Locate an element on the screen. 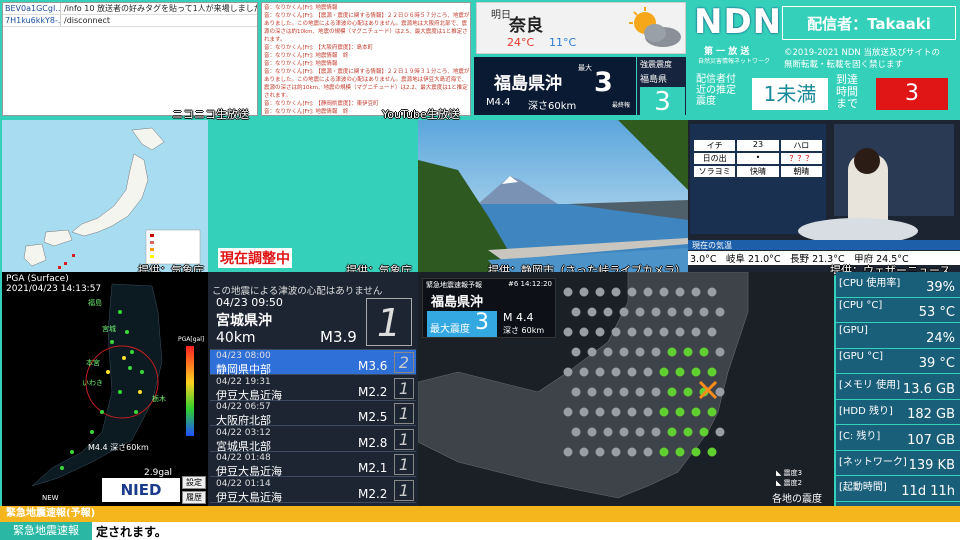 This screenshot has width=960, height=540. board-cell: 日の出 is located at coordinates (715, 158).